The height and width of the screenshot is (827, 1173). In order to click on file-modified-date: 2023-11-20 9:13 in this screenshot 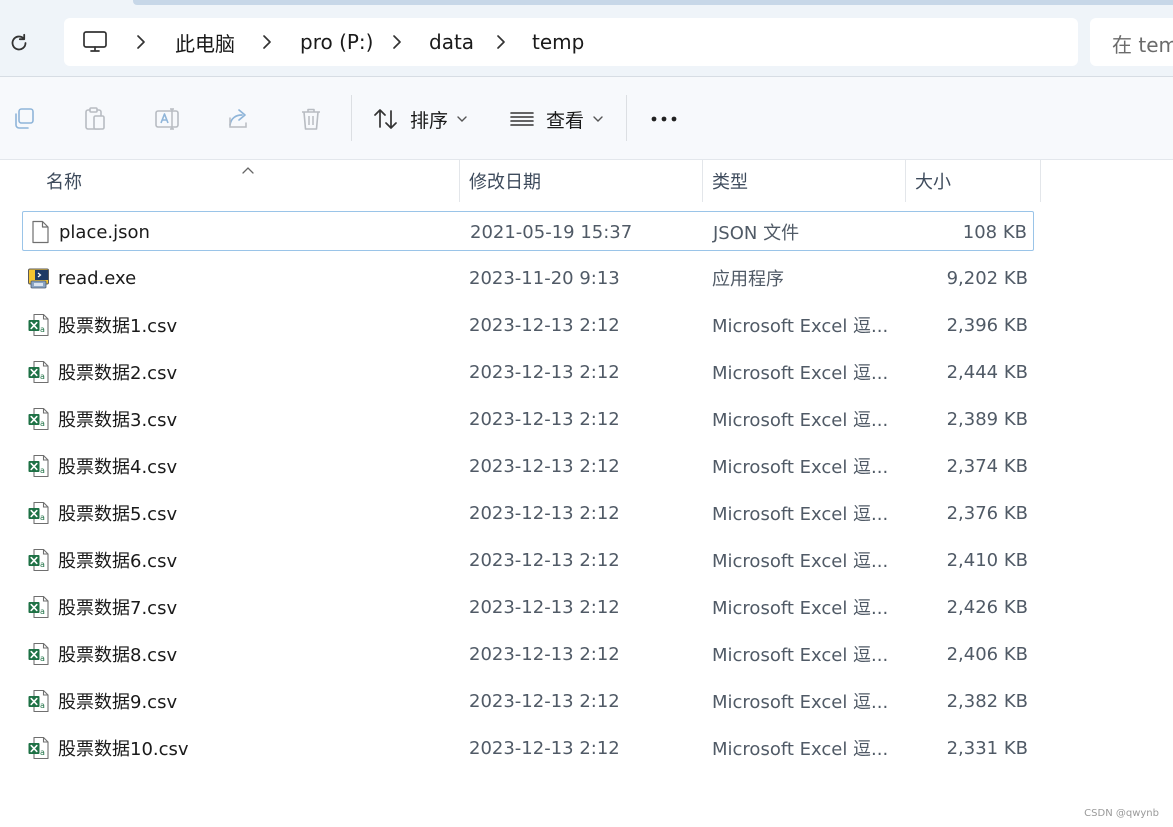, I will do `click(544, 278)`.